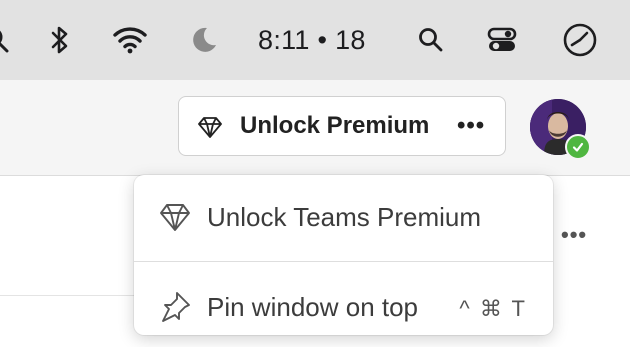  I want to click on search-icon, so click(431, 40).